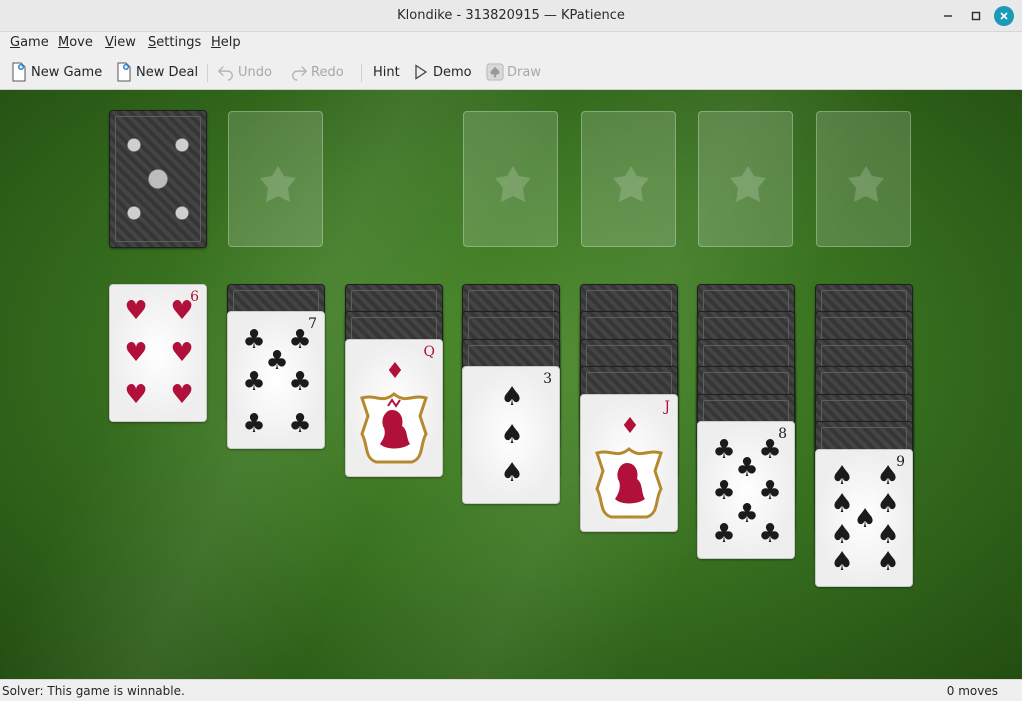 This screenshot has height=701, width=1022. Describe the element at coordinates (120, 42) in the screenshot. I see `menu-view: View` at that location.